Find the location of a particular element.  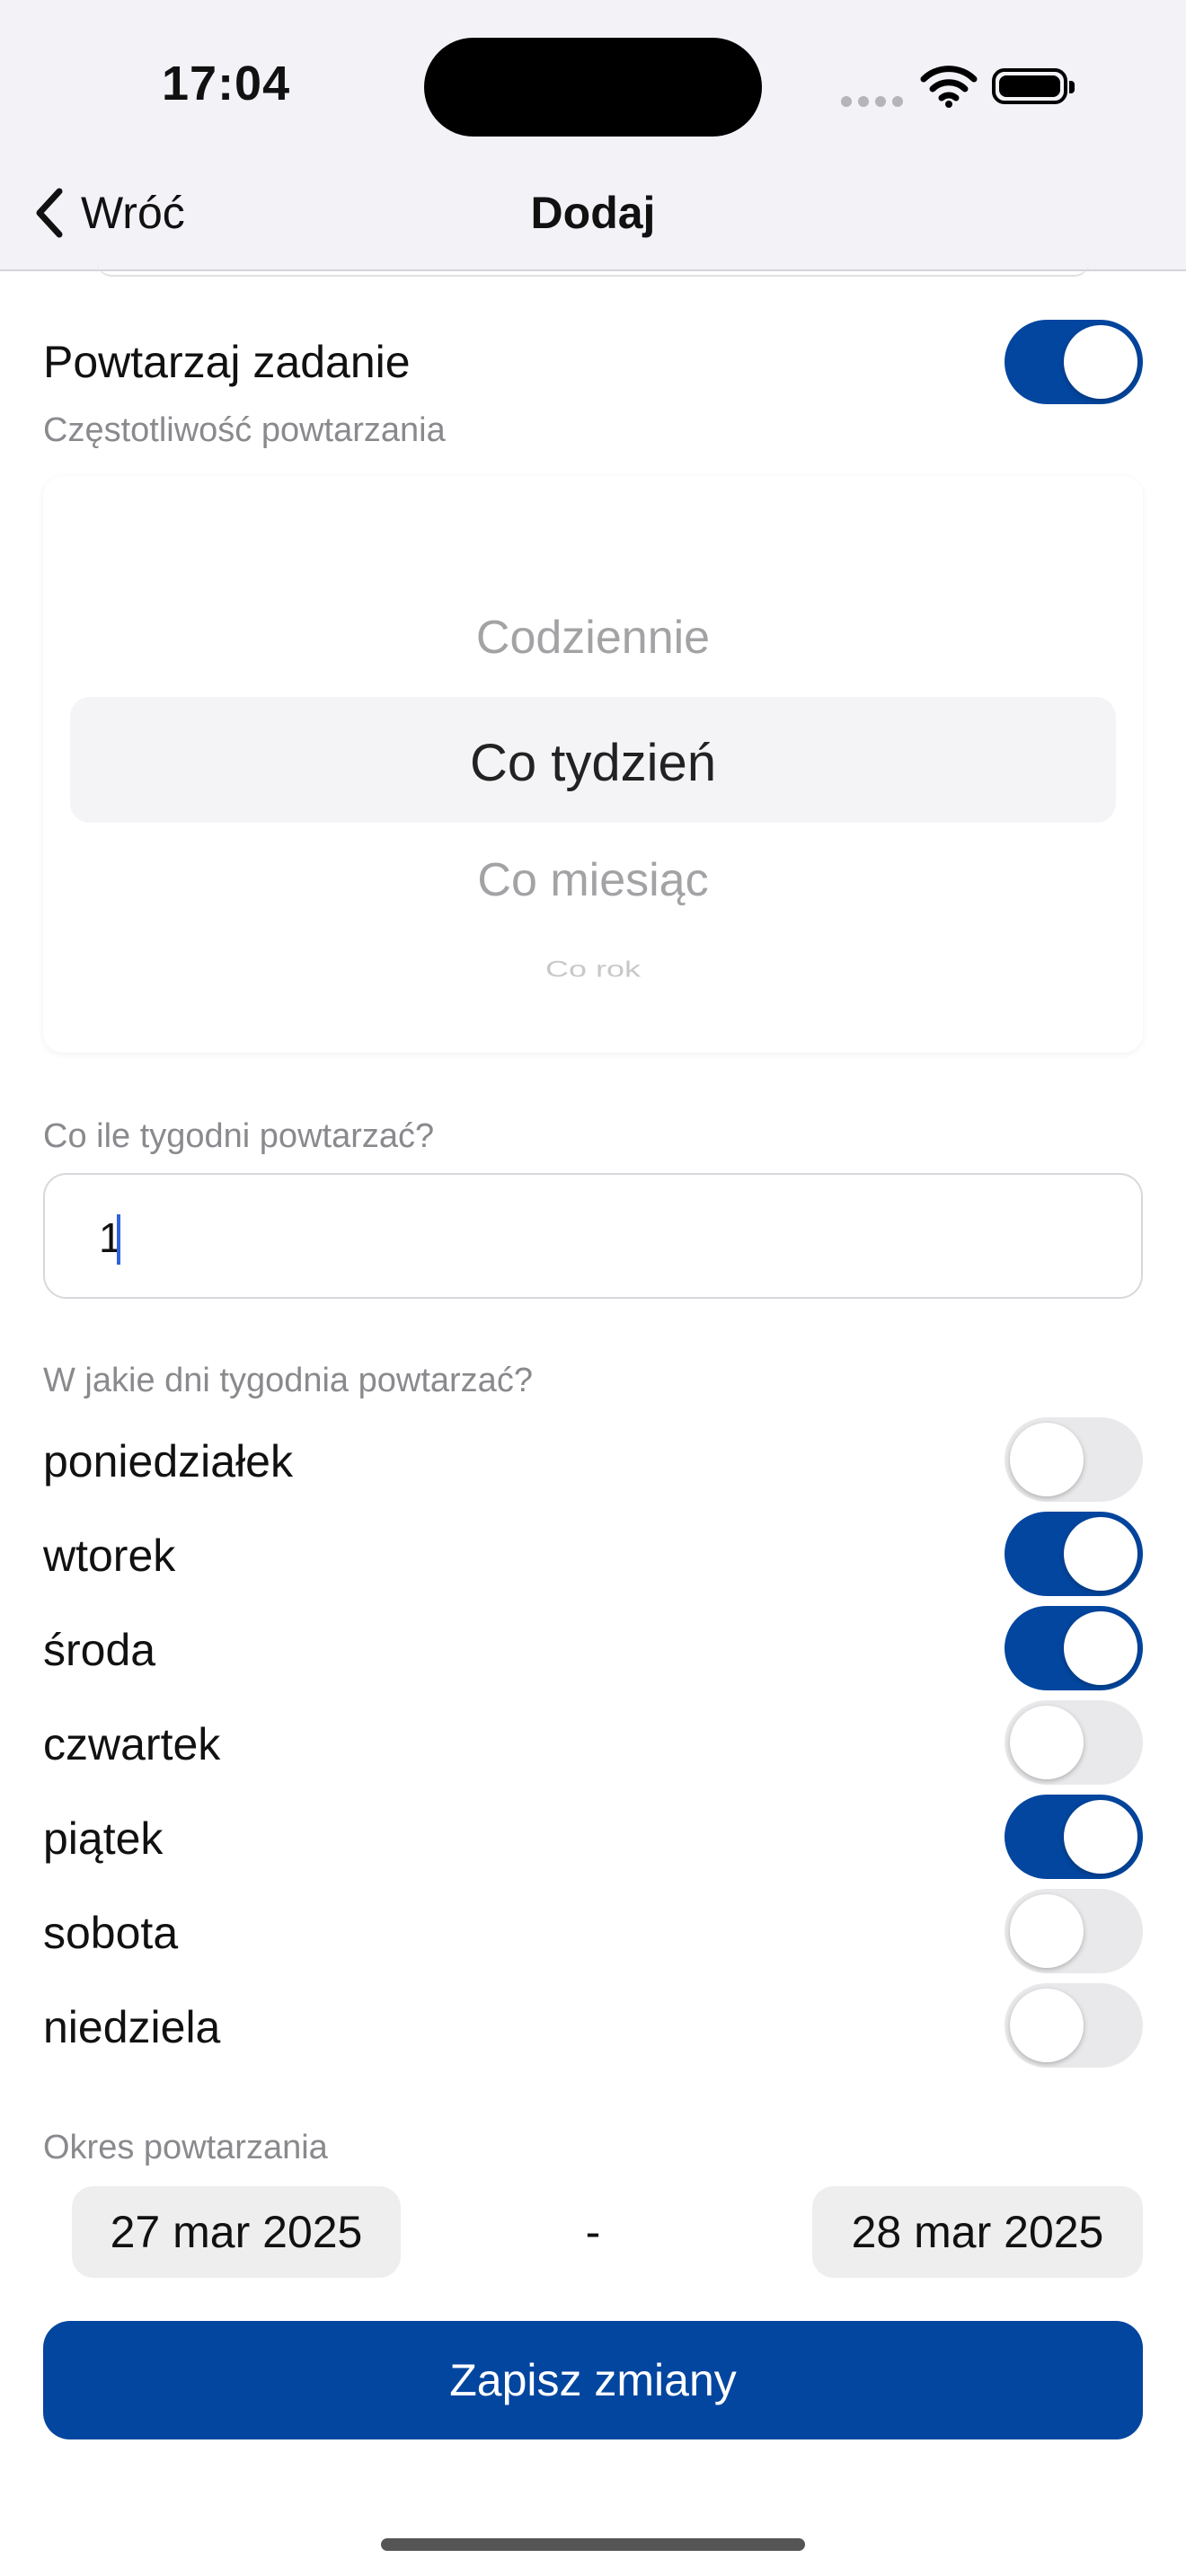

previous-field-edge is located at coordinates (593, 268).